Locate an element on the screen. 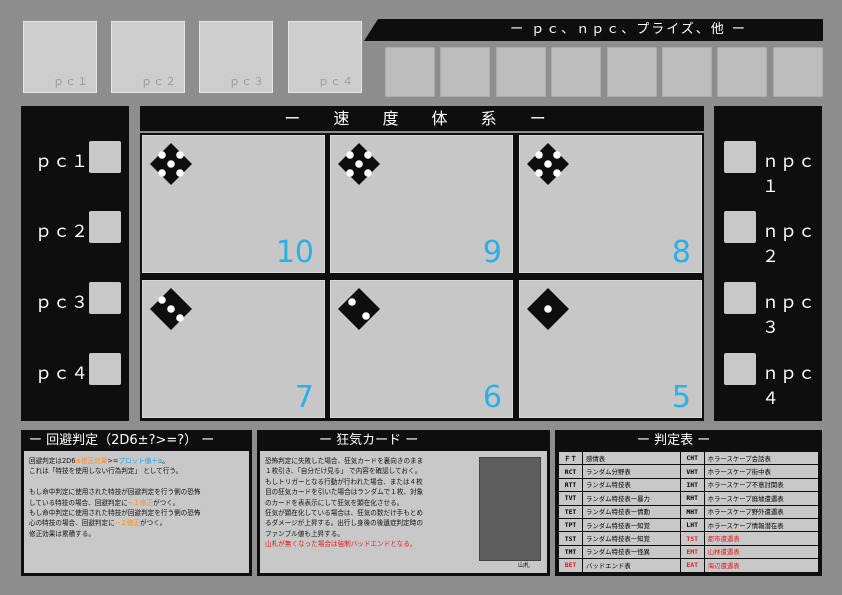 Image resolution: width=842 pixels, height=595 pixels. evasion-title: ー 回避判定（2D6±?>=?） ー is located at coordinates (122, 440).